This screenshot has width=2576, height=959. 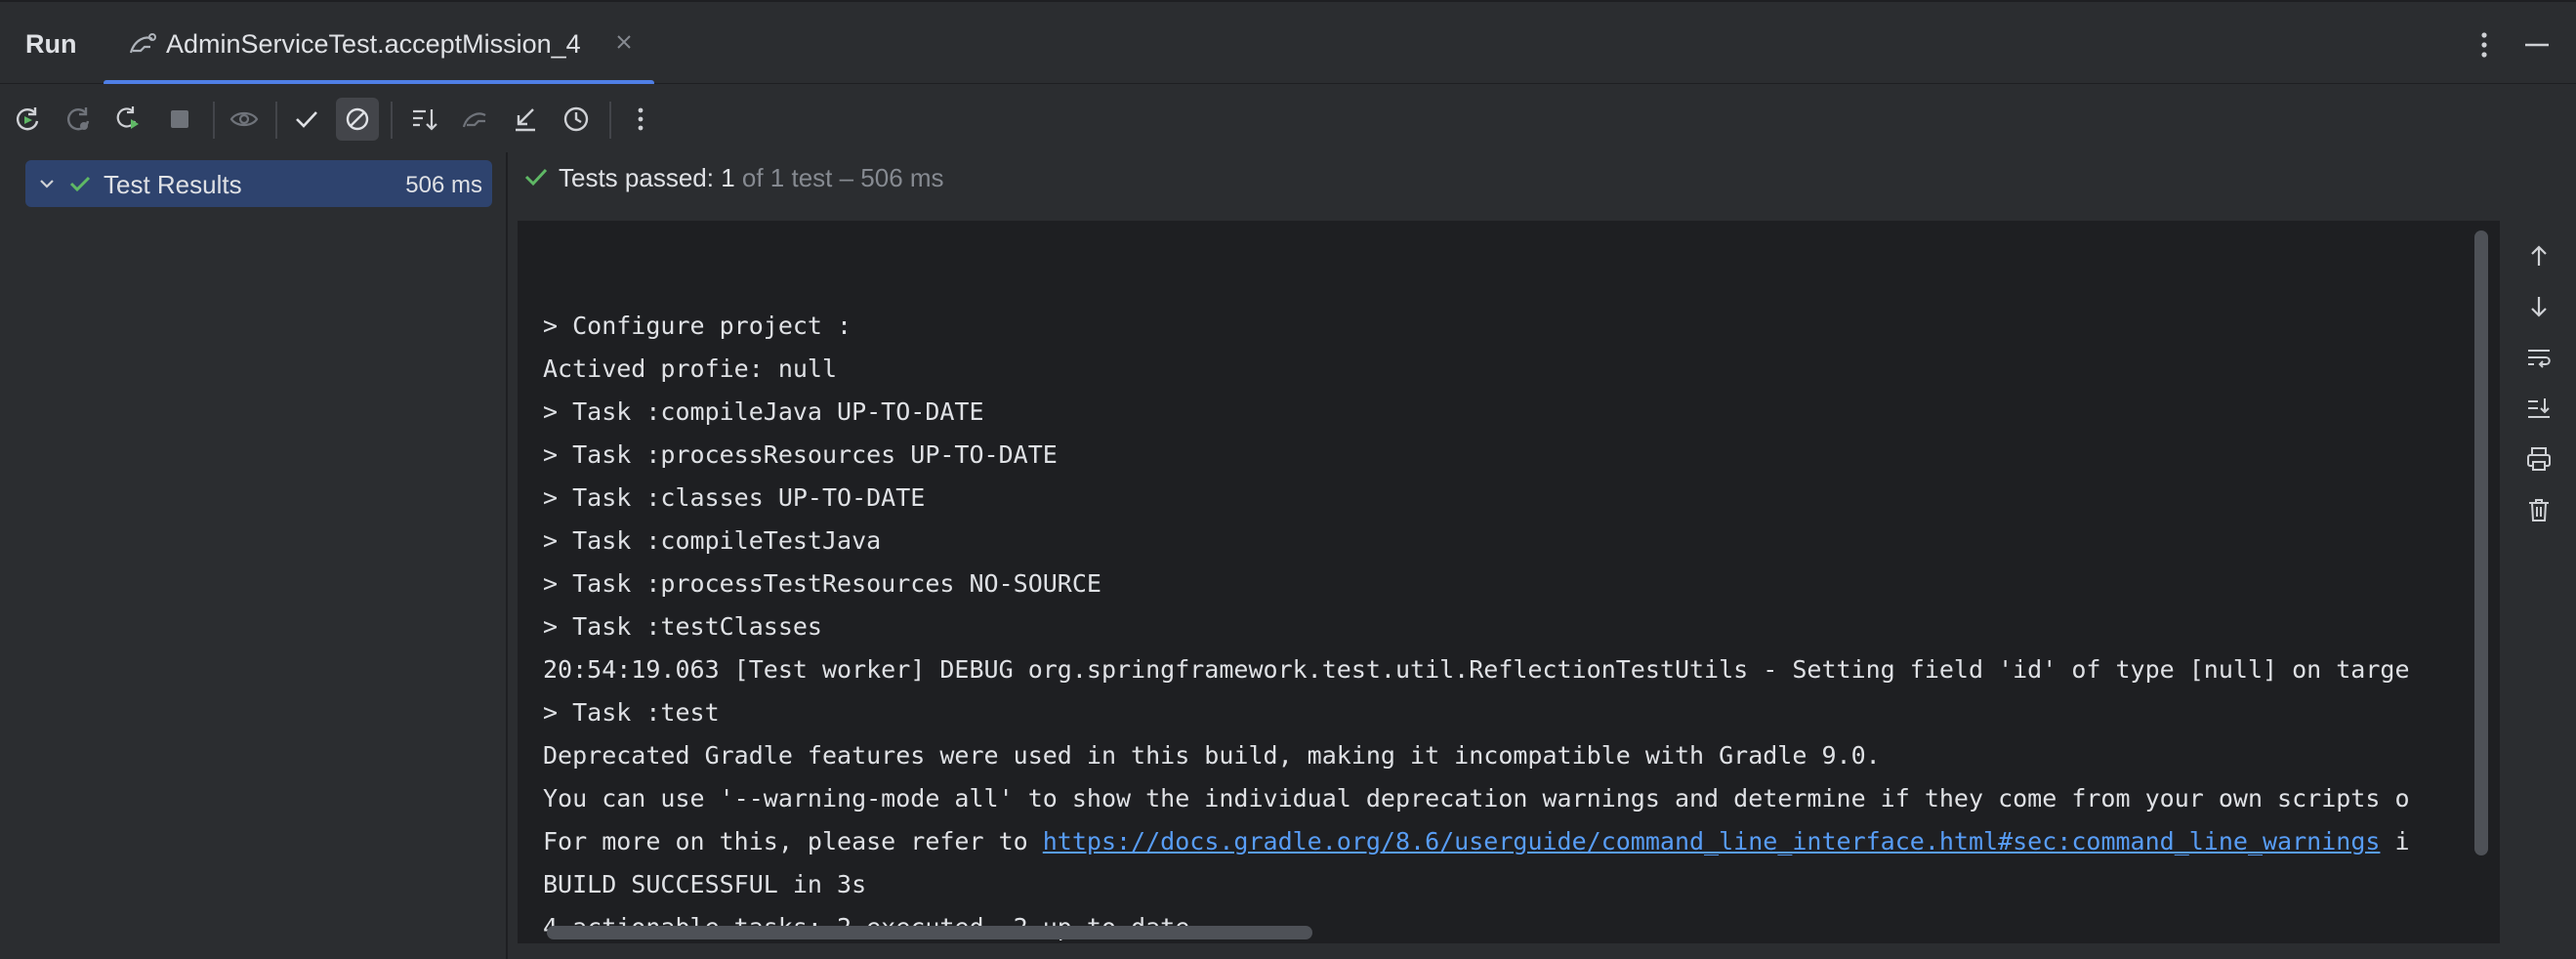 I want to click on tree-item-label: Test Results, so click(x=173, y=184).